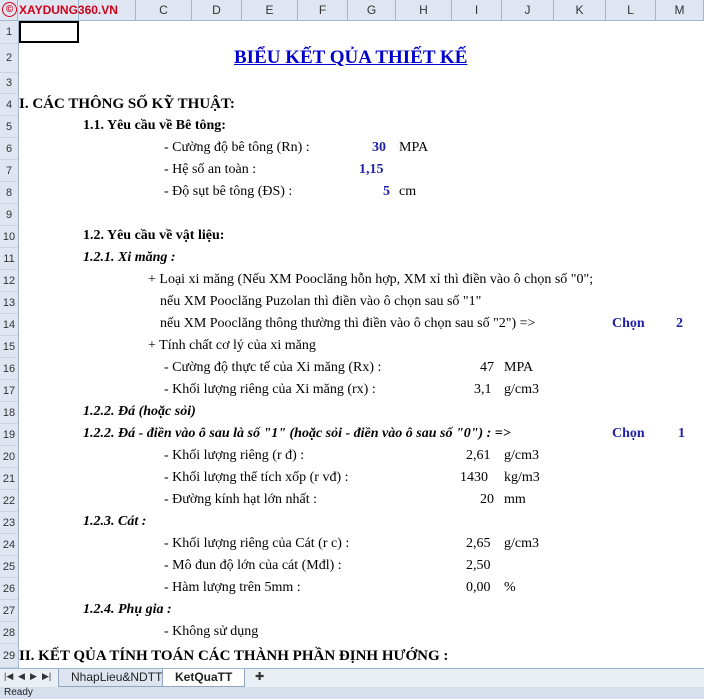 Image resolution: width=704 pixels, height=699 pixels. I want to click on column-header-i: I, so click(477, 10).